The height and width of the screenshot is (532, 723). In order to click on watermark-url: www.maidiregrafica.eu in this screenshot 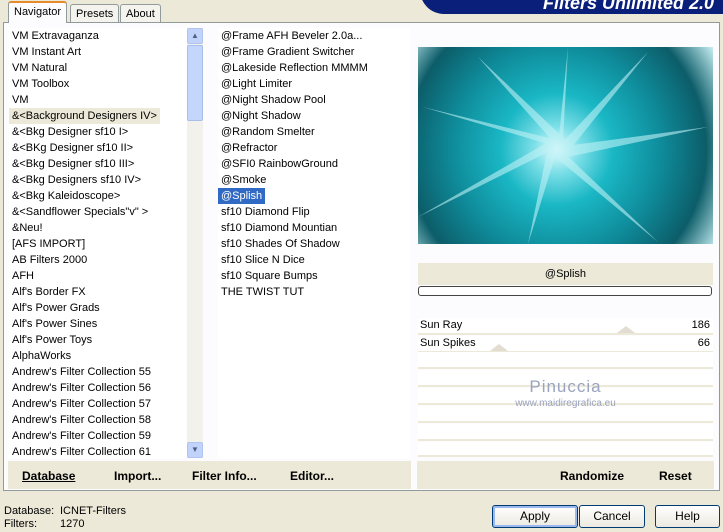, I will do `click(565, 403)`.